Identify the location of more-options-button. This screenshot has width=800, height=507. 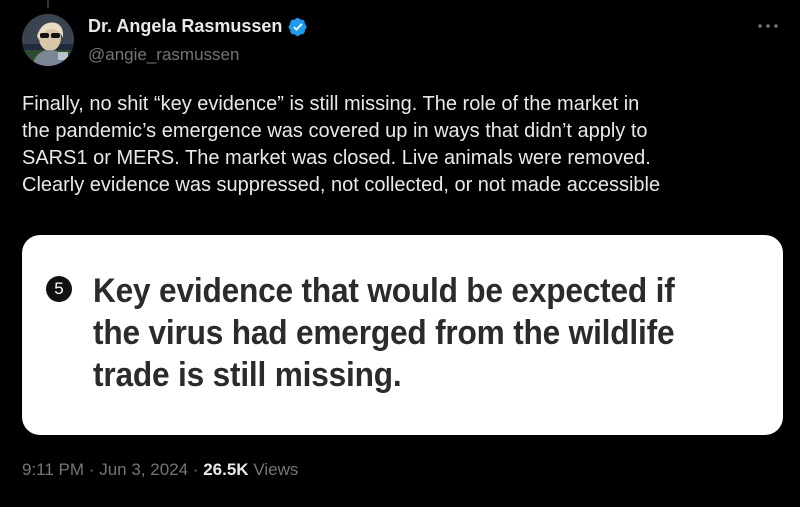
(768, 26).